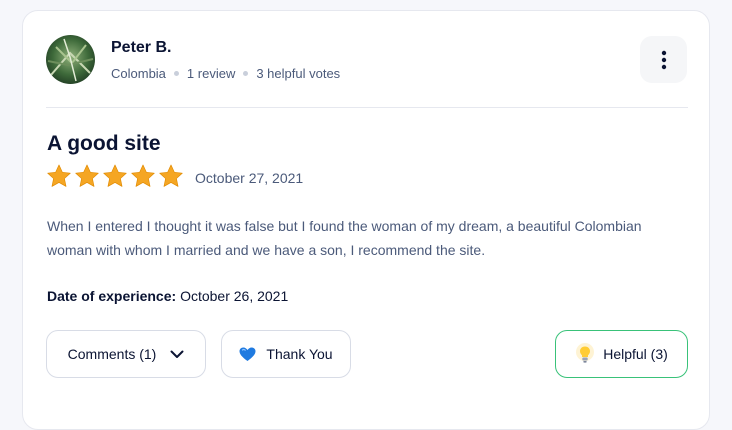  Describe the element at coordinates (234, 296) in the screenshot. I see `experience-date: October 26, 2021` at that location.